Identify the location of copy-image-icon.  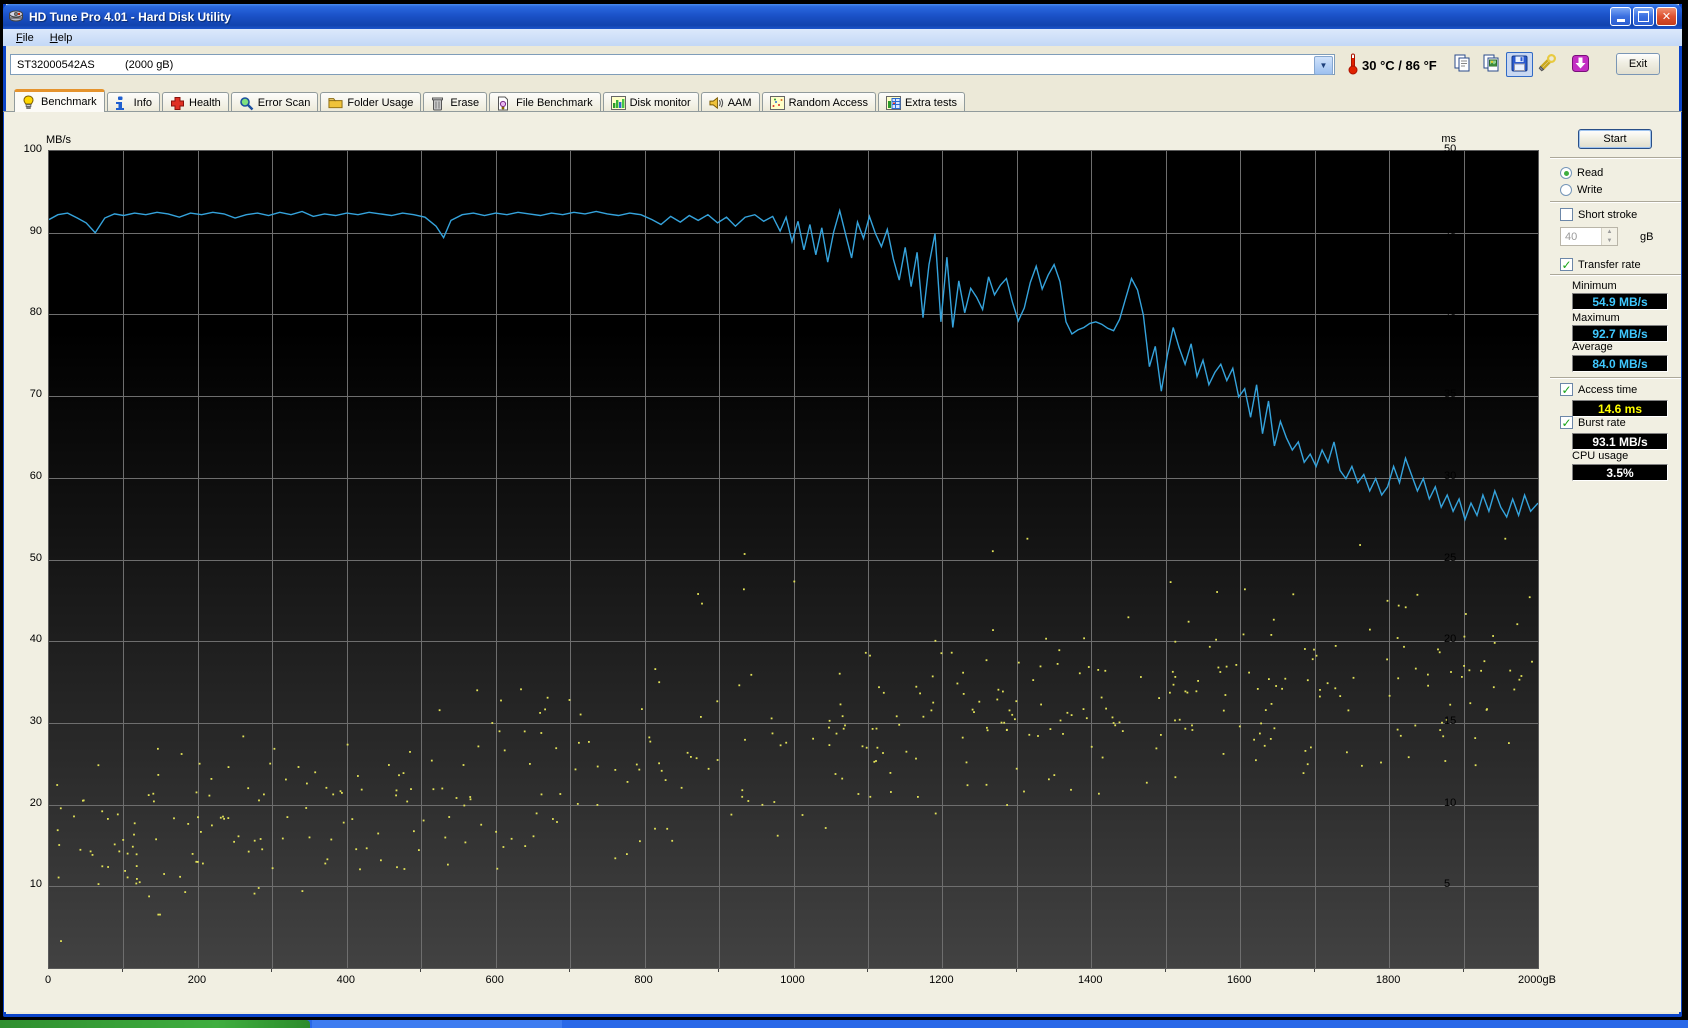
(1491, 64).